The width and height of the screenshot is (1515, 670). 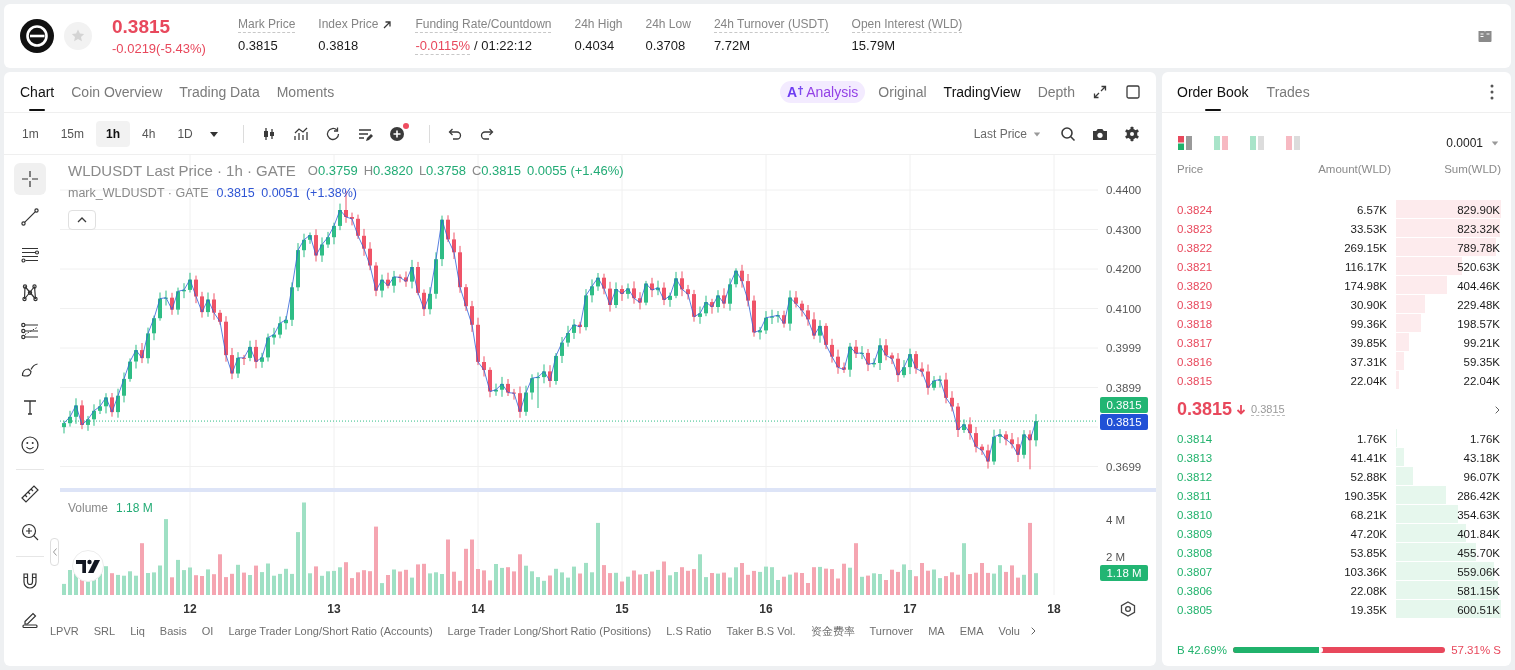 What do you see at coordinates (936, 631) in the screenshot?
I see `indicator-tab: MA` at bounding box center [936, 631].